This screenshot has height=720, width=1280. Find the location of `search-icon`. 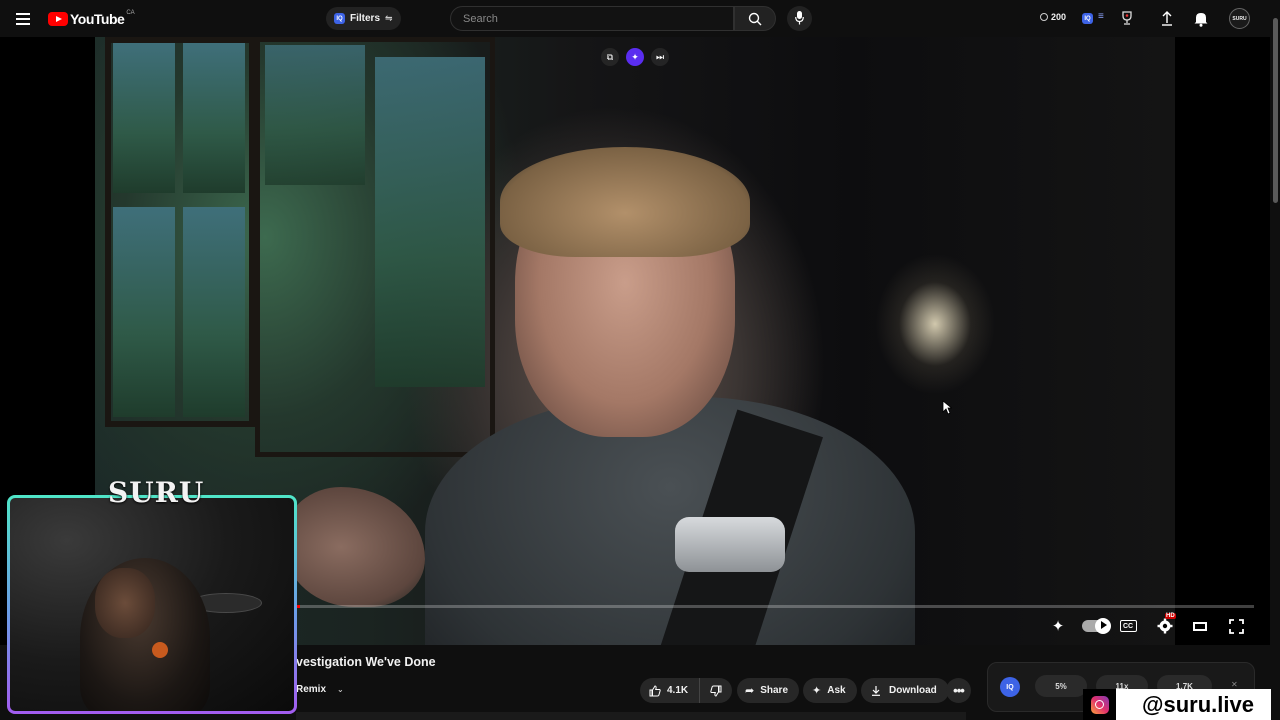

search-icon is located at coordinates (755, 19).